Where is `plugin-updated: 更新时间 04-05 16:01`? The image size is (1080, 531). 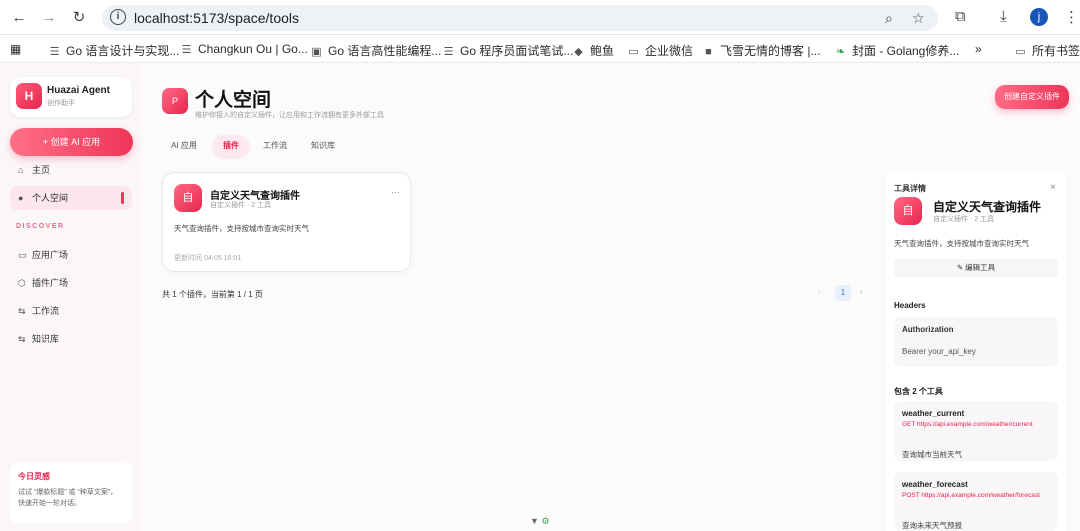 plugin-updated: 更新时间 04-05 16:01 is located at coordinates (208, 258).